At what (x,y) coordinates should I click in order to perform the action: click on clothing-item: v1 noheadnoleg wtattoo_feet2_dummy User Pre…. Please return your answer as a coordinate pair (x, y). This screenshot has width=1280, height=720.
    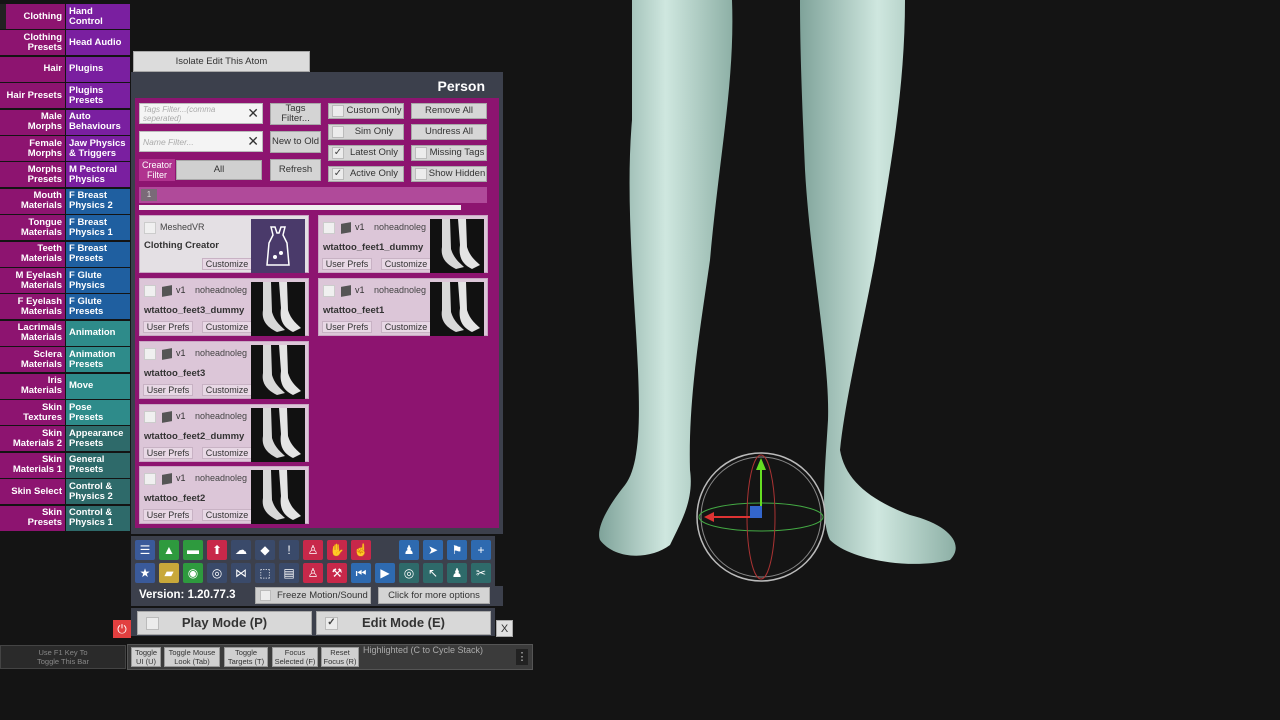
    Looking at the image, I should click on (224, 433).